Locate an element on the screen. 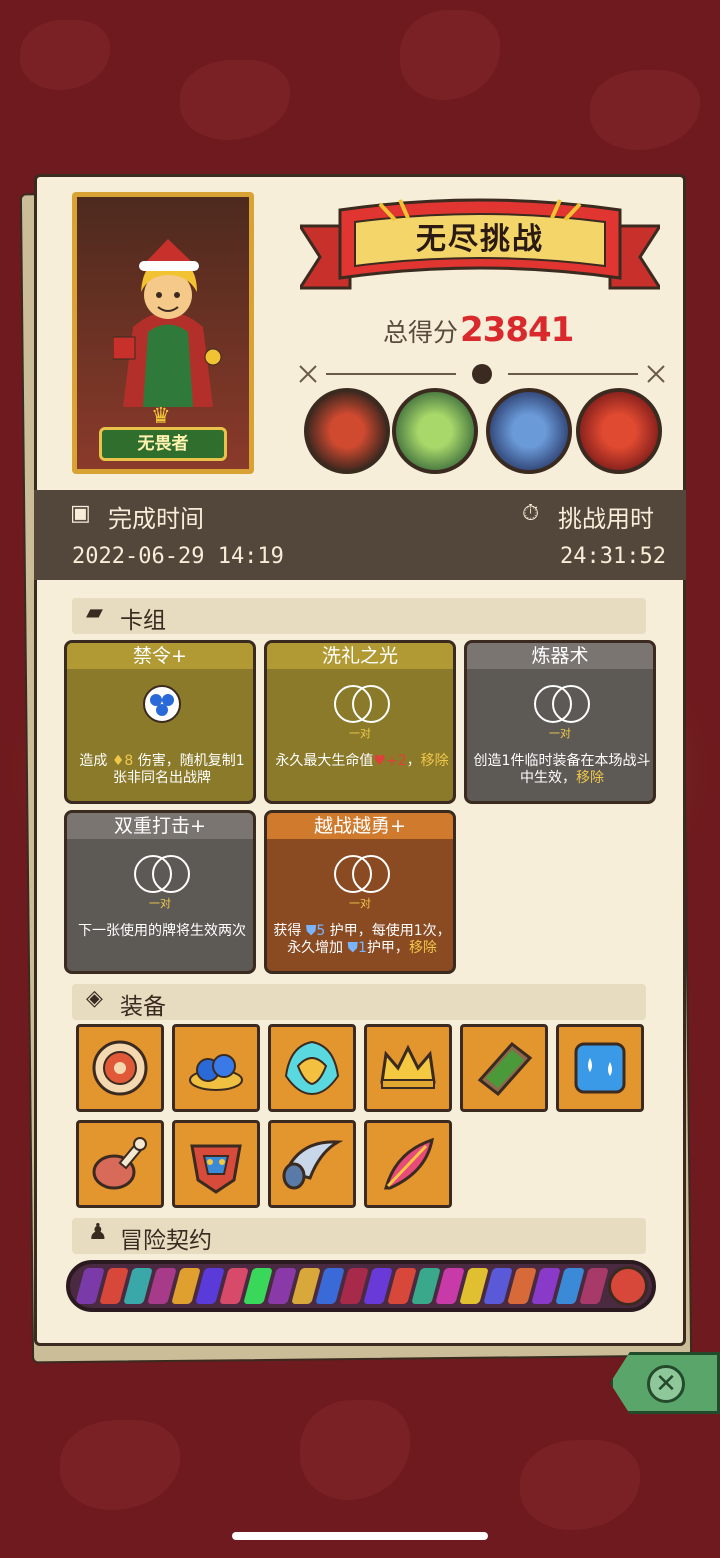 The image size is (720, 1558). flame-mask-icon is located at coordinates (312, 1068).